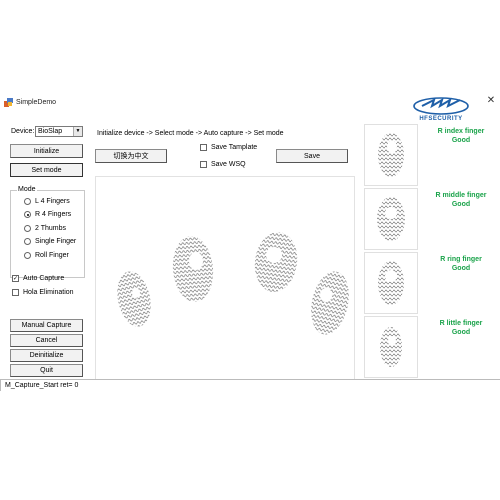  Describe the element at coordinates (27, 214) in the screenshot. I see `radio-circle-selected` at that location.